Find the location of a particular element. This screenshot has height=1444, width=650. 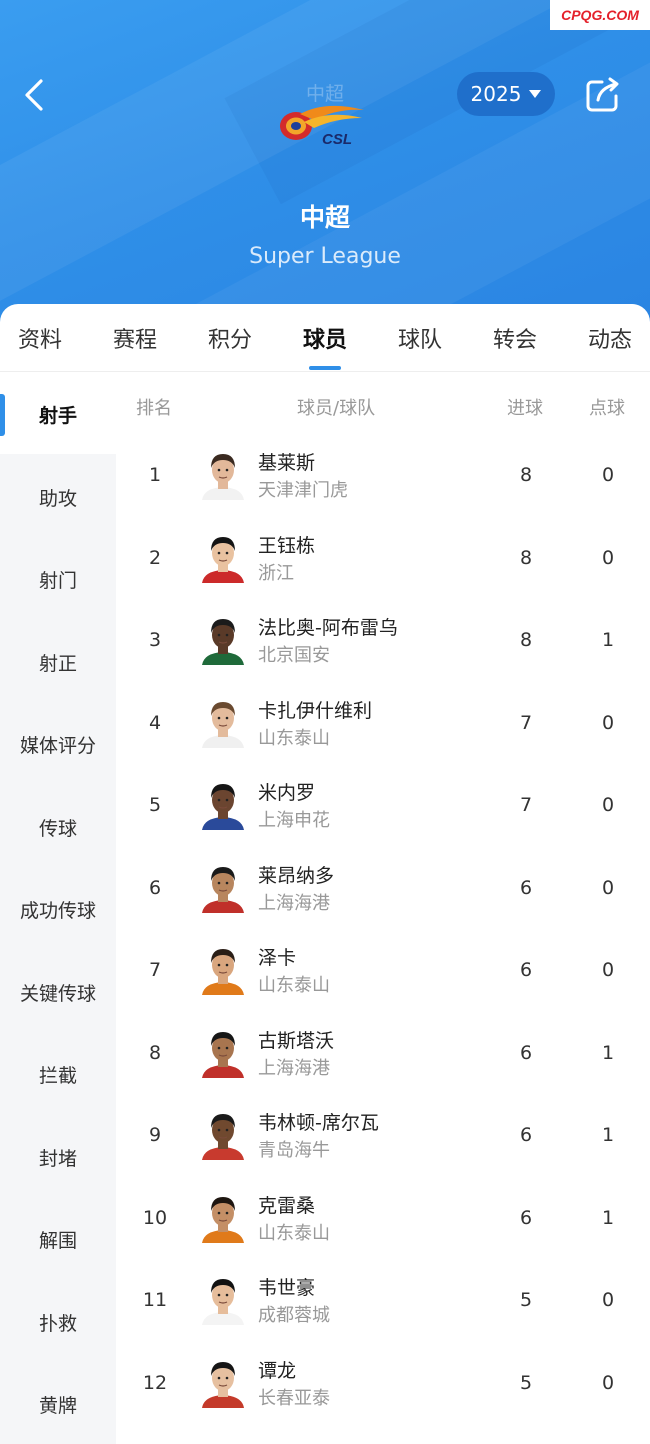

header-goals: 进球 is located at coordinates (525, 408).